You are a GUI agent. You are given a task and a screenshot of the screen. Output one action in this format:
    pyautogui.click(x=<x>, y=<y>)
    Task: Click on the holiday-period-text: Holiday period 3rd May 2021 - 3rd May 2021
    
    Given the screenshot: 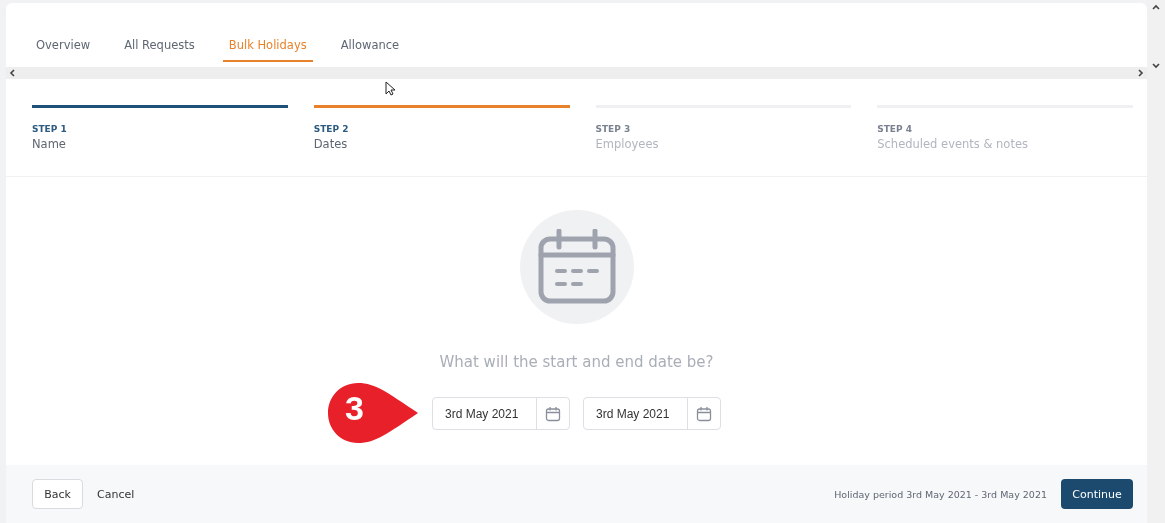 What is the action you would take?
    pyautogui.click(x=940, y=494)
    